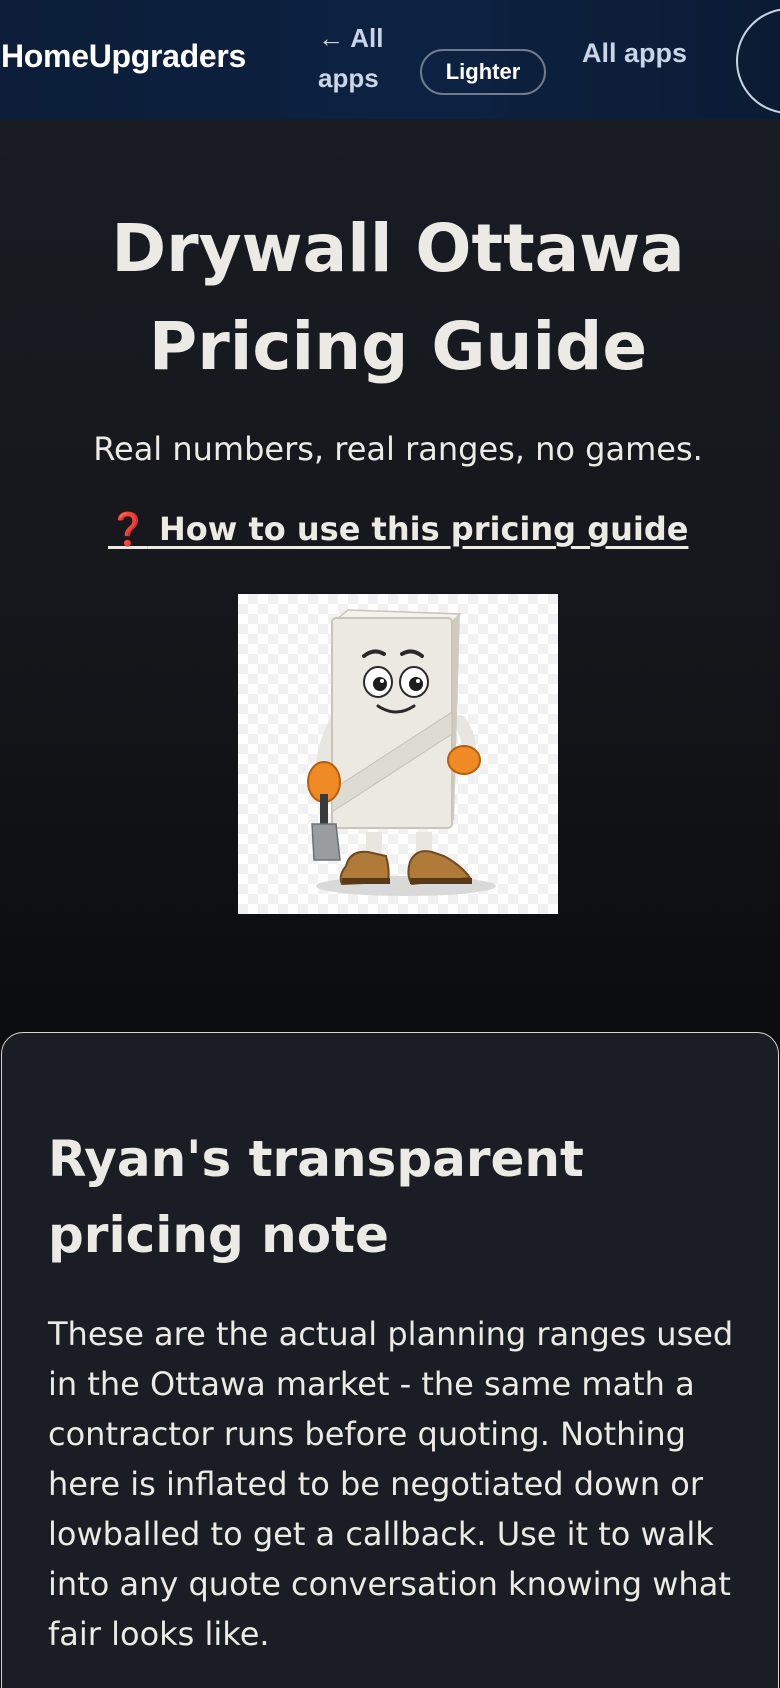 This screenshot has height=1688, width=780. What do you see at coordinates (123, 56) in the screenshot?
I see `brand-logo: HomeUpgraders` at bounding box center [123, 56].